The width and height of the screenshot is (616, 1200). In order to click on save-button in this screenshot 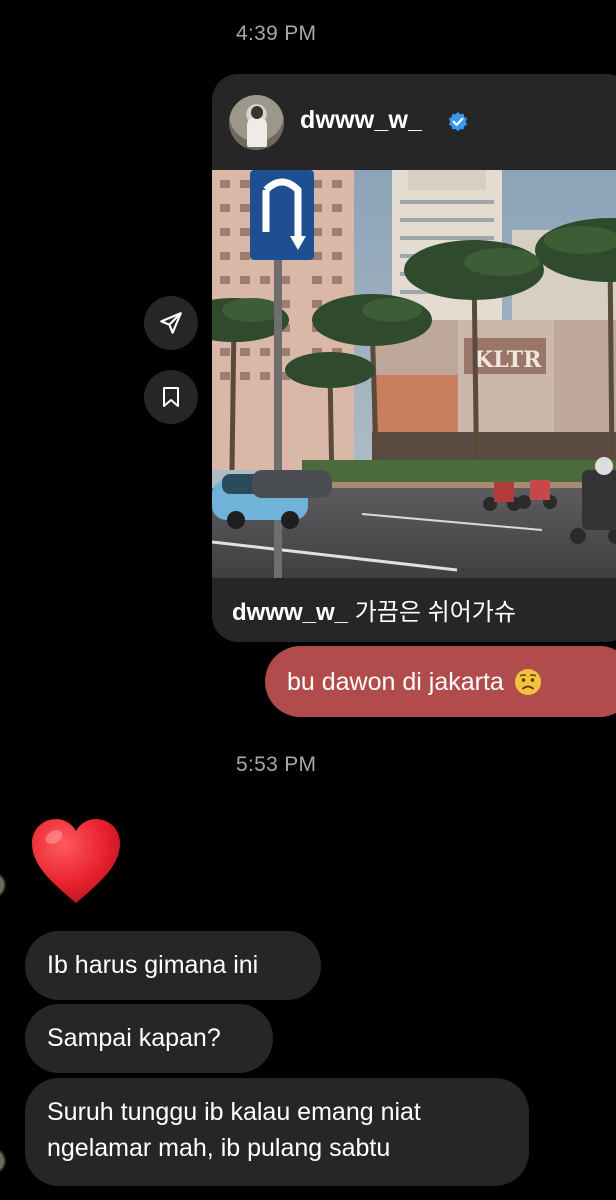, I will do `click(171, 397)`.